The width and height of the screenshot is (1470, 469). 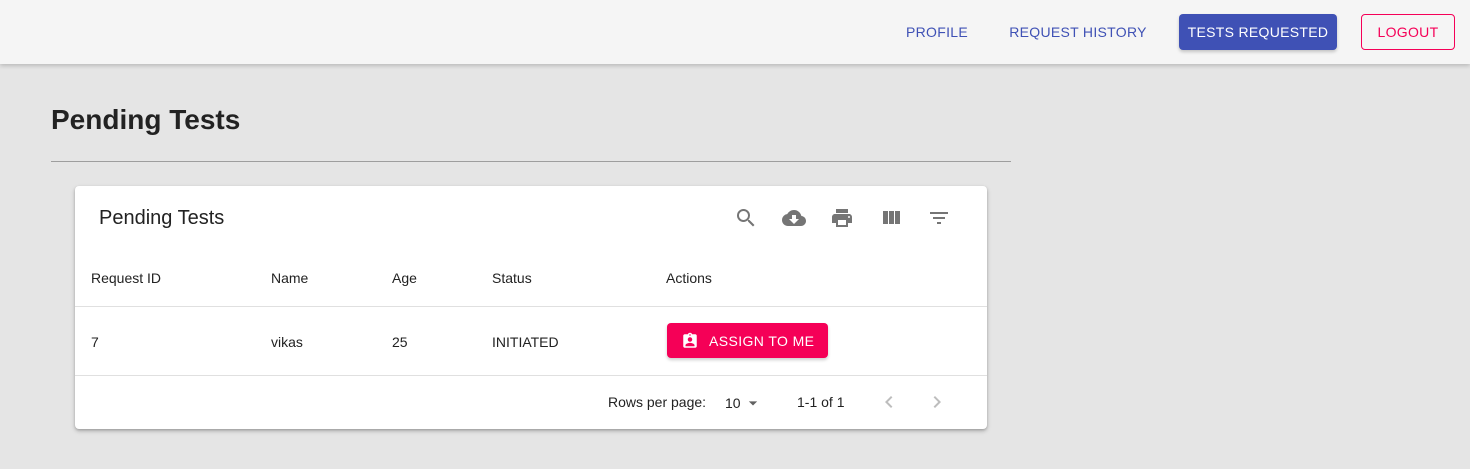 What do you see at coordinates (400, 342) in the screenshot?
I see `cell-age: 25` at bounding box center [400, 342].